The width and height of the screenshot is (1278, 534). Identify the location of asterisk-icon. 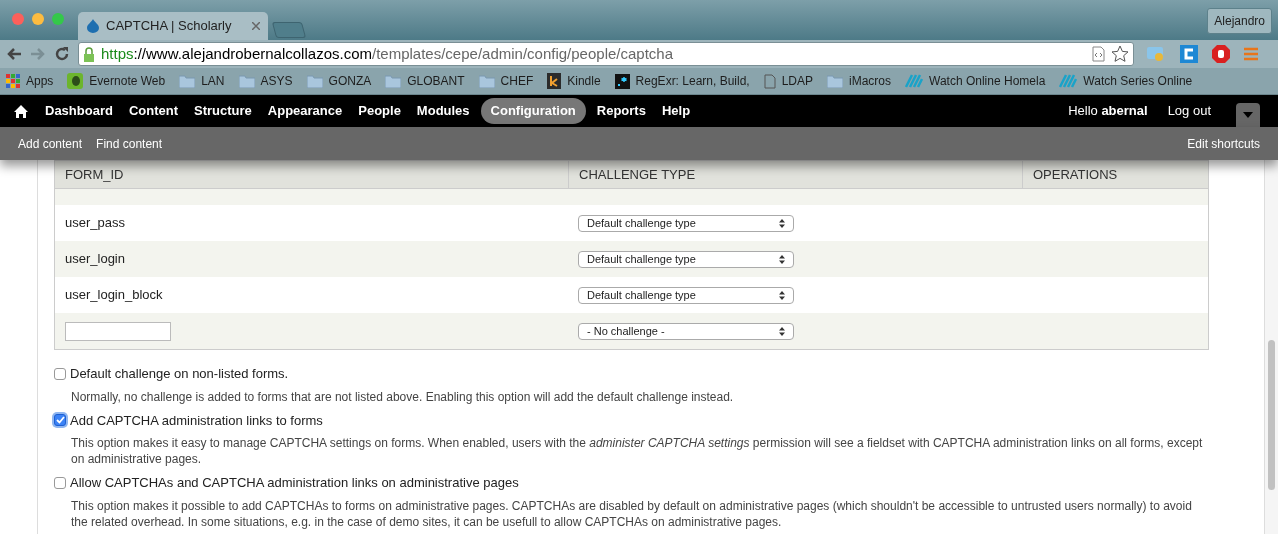
(622, 81).